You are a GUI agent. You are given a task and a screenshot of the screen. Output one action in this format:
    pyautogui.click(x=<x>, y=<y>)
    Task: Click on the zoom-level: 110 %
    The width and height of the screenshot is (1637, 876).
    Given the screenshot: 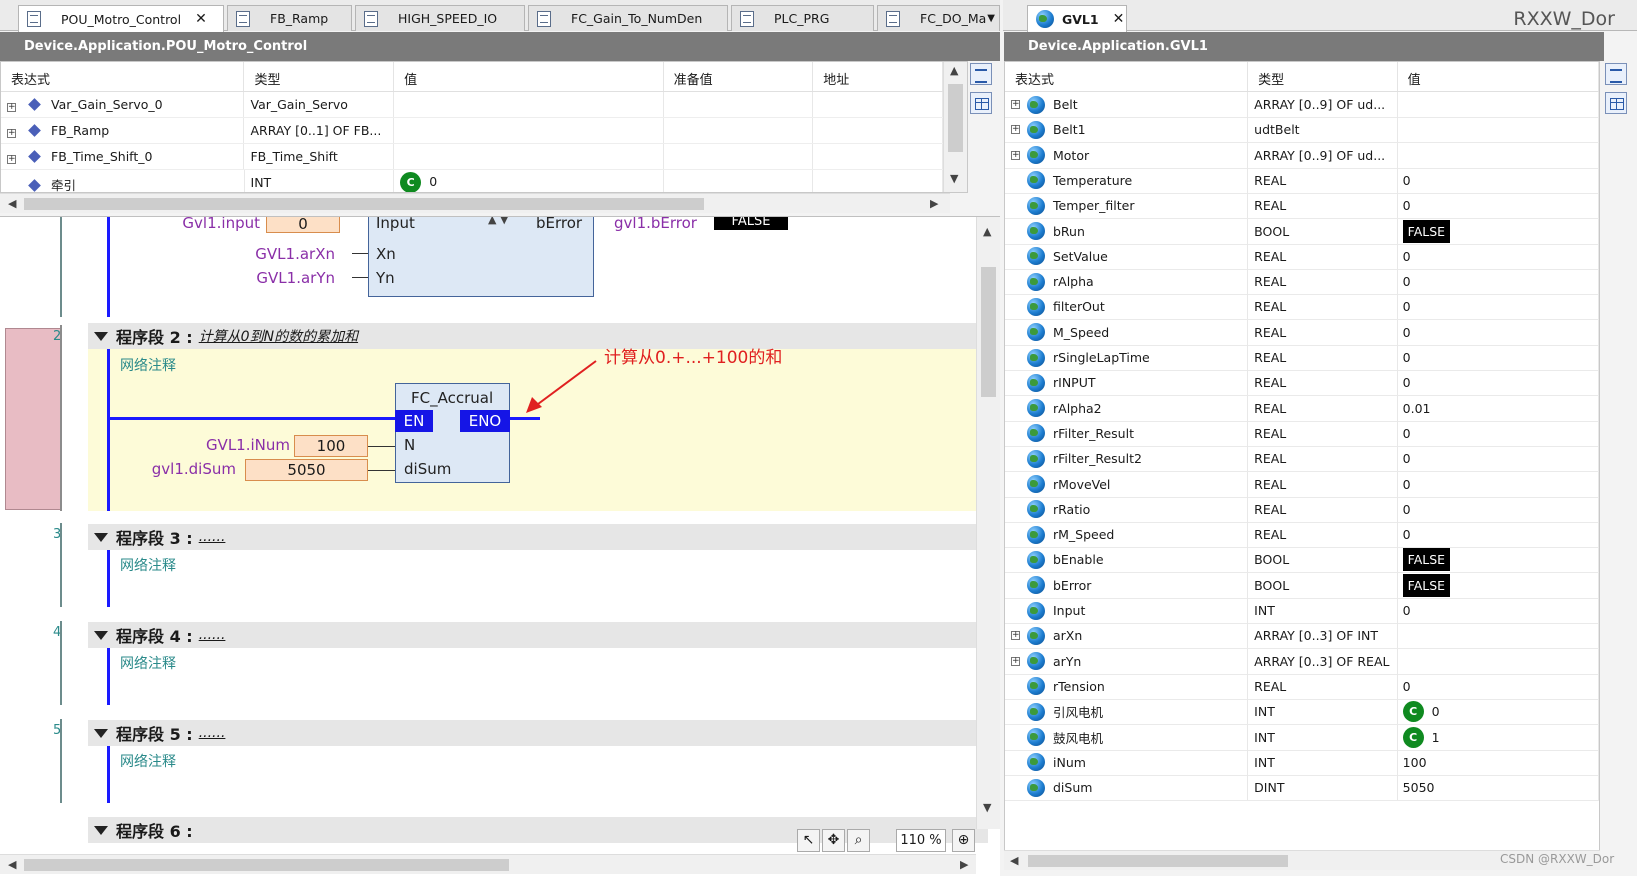 What is the action you would take?
    pyautogui.click(x=921, y=840)
    